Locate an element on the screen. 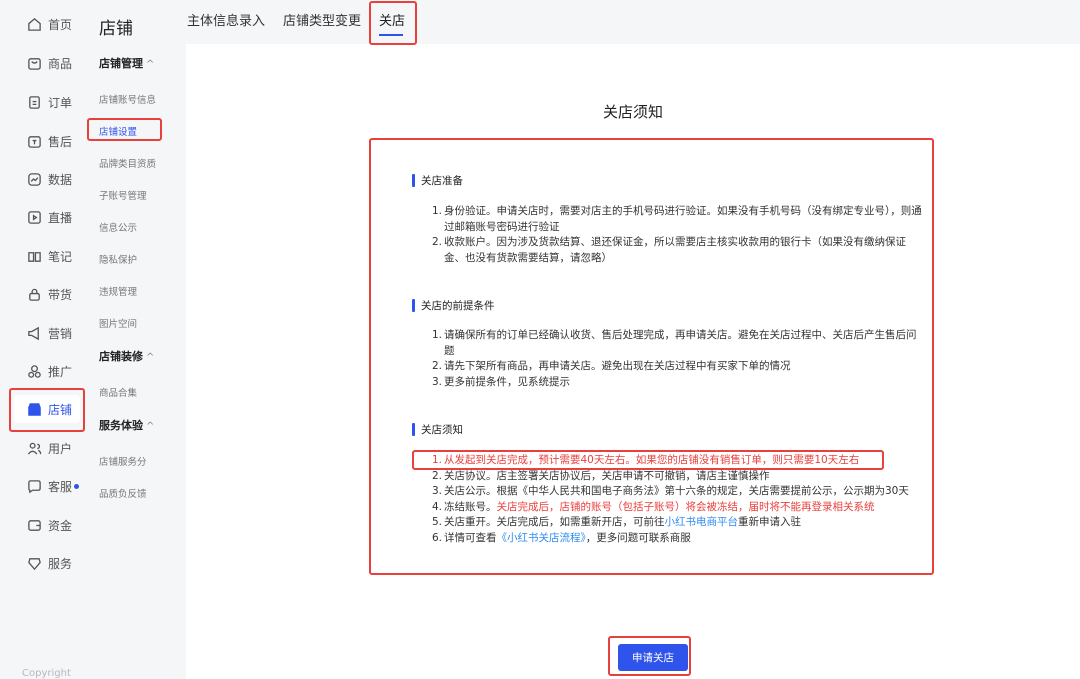  nav-sell-label: 带货 is located at coordinates (60, 294).